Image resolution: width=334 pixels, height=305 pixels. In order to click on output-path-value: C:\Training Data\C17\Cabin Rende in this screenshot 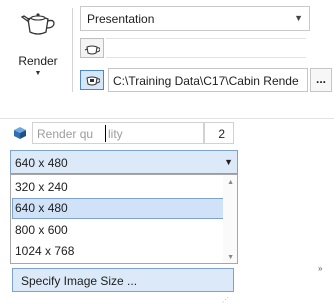, I will do `click(206, 81)`.